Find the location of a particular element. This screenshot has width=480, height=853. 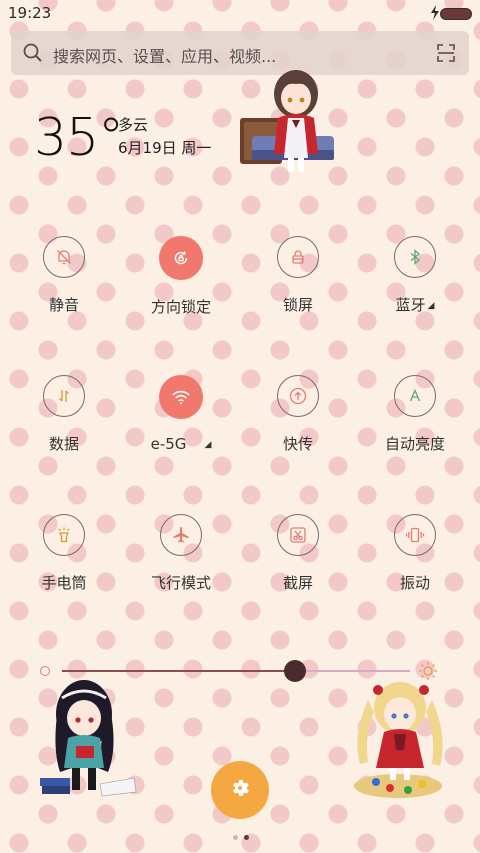

toggle-label: 振动 is located at coordinates (415, 582).